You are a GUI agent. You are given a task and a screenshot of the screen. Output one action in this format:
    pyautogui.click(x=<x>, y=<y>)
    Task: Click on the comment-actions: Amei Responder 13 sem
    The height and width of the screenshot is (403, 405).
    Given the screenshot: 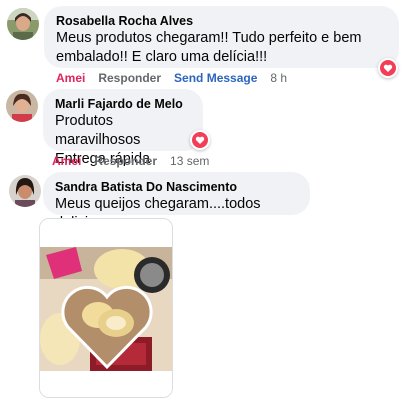 What is the action you would take?
    pyautogui.click(x=130, y=161)
    